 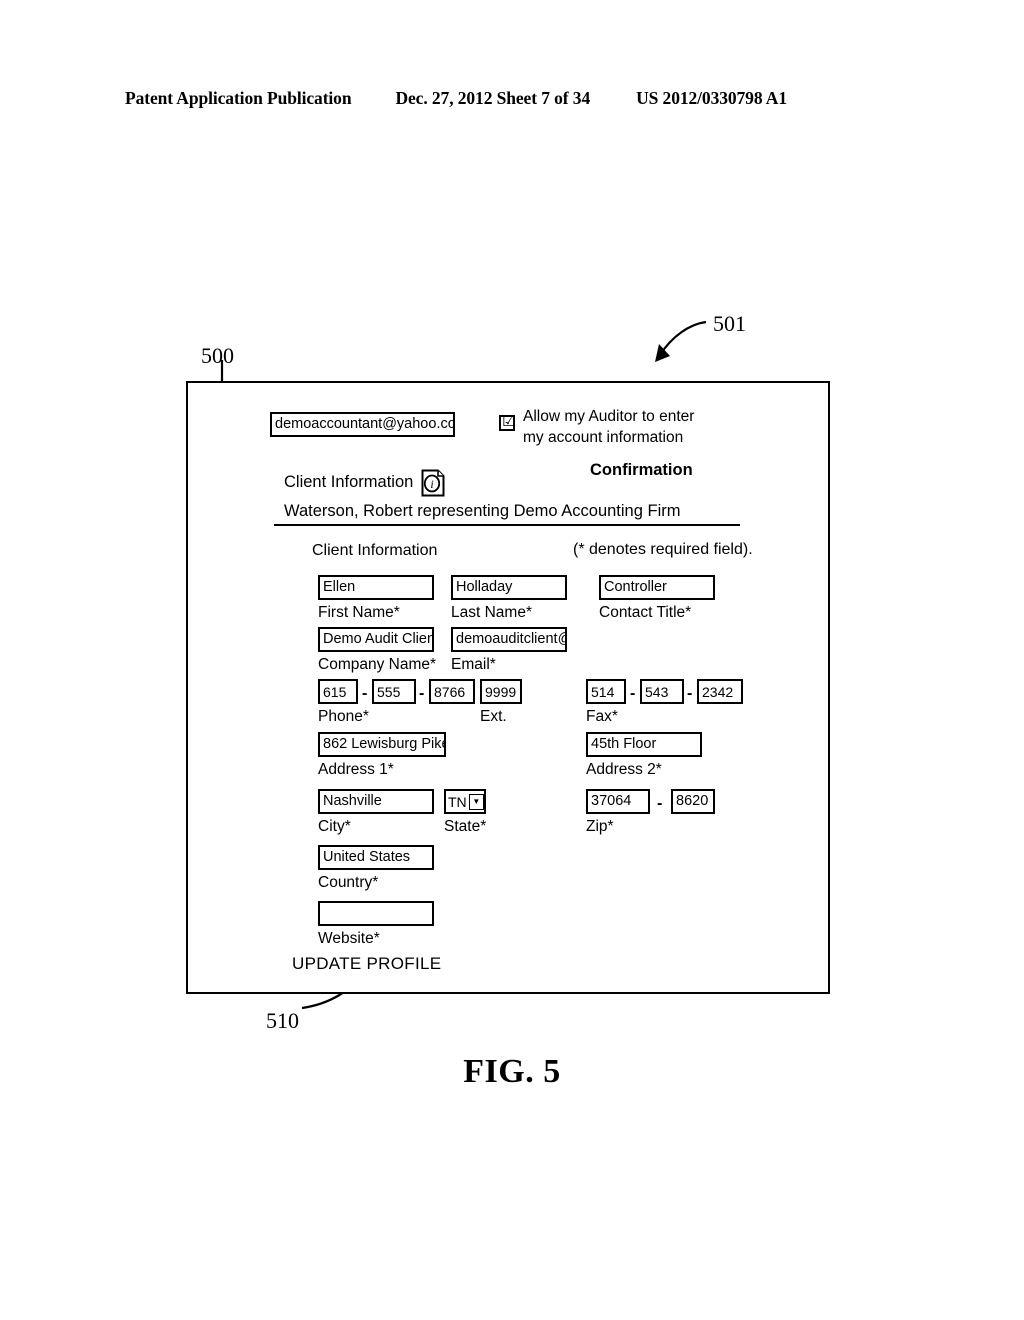 What do you see at coordinates (452, 691) in the screenshot?
I see `phone-line-input: 8766` at bounding box center [452, 691].